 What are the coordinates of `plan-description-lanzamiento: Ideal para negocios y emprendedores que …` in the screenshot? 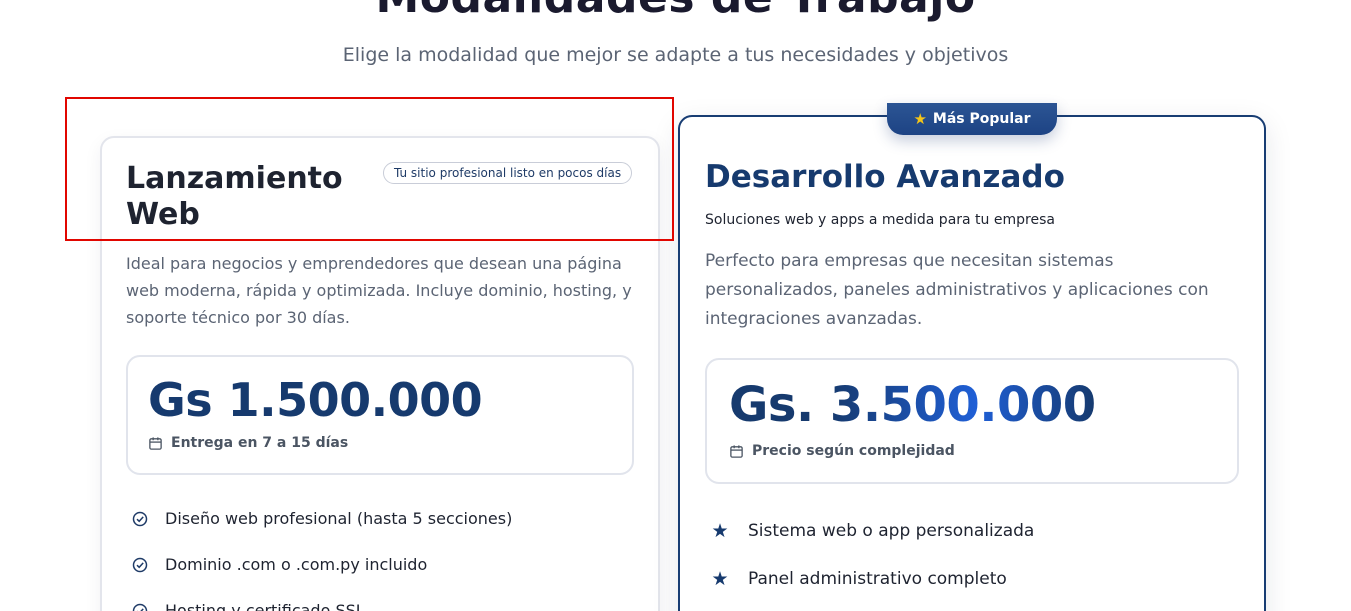 It's located at (379, 290).